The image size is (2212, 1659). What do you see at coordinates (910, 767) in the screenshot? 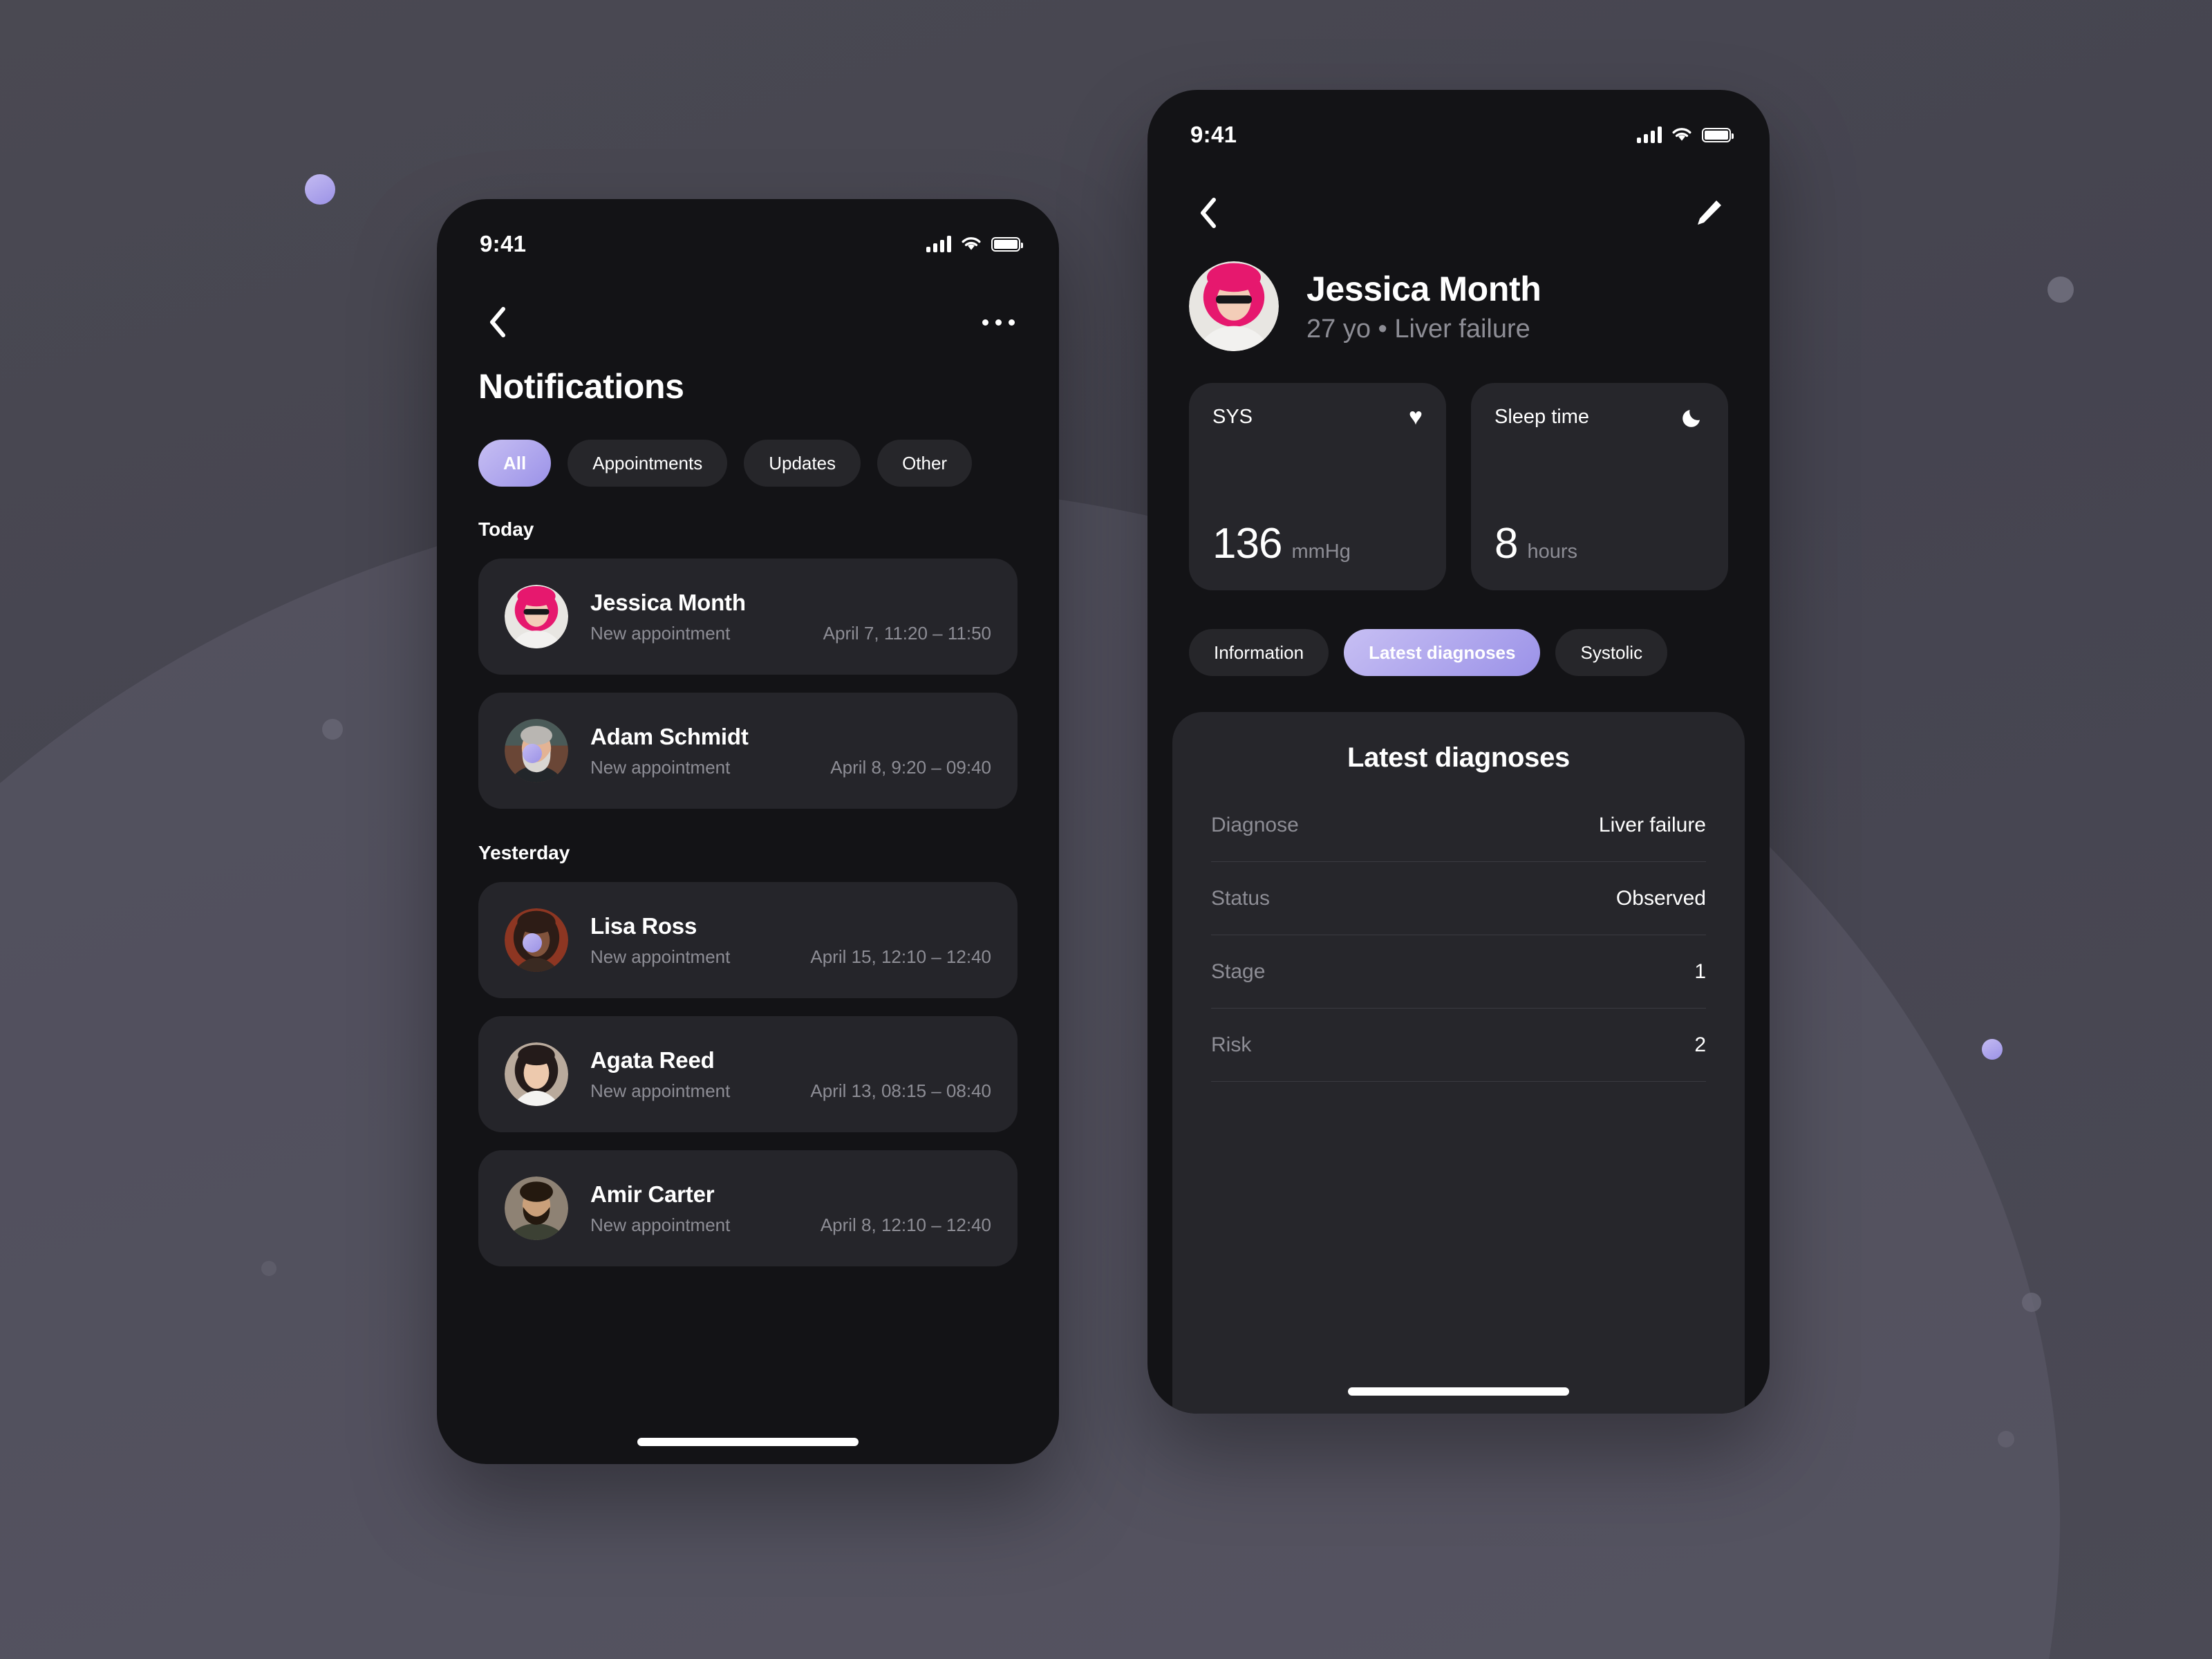
I see `notification-time: April 8, 9:20 – 09:40` at bounding box center [910, 767].